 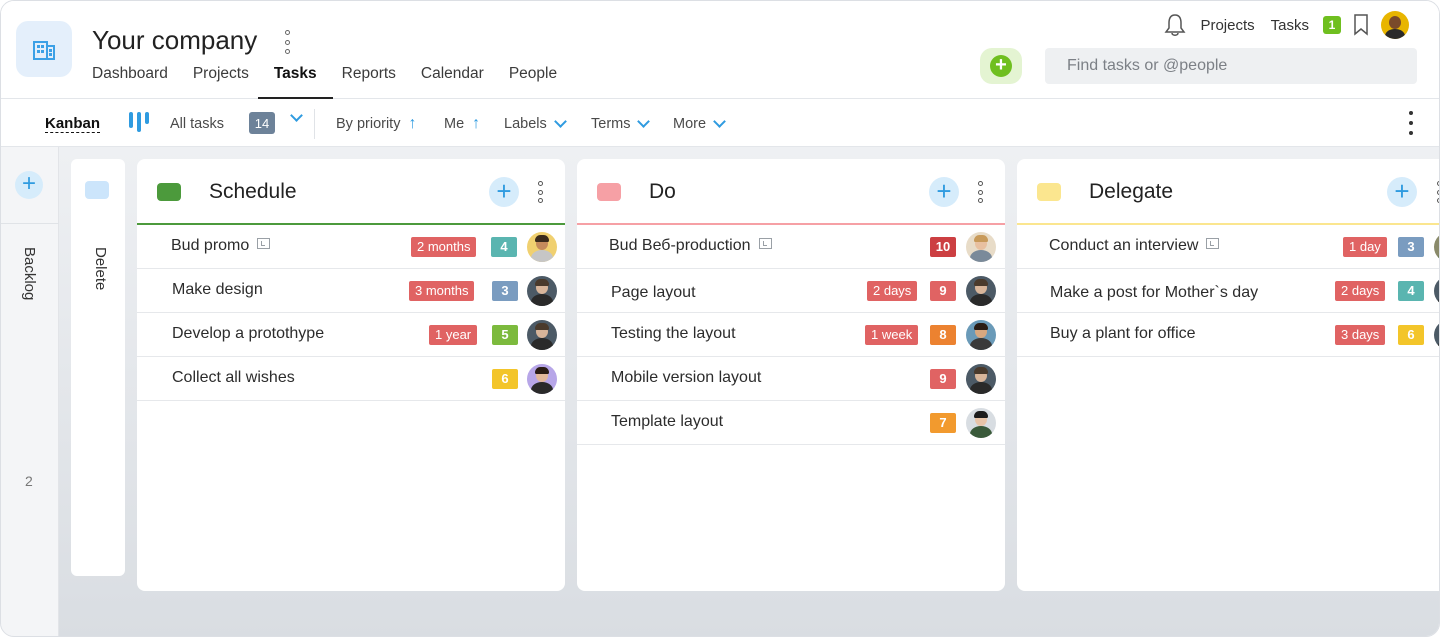 I want to click on tasks-count-dropdown, so click(x=293, y=115).